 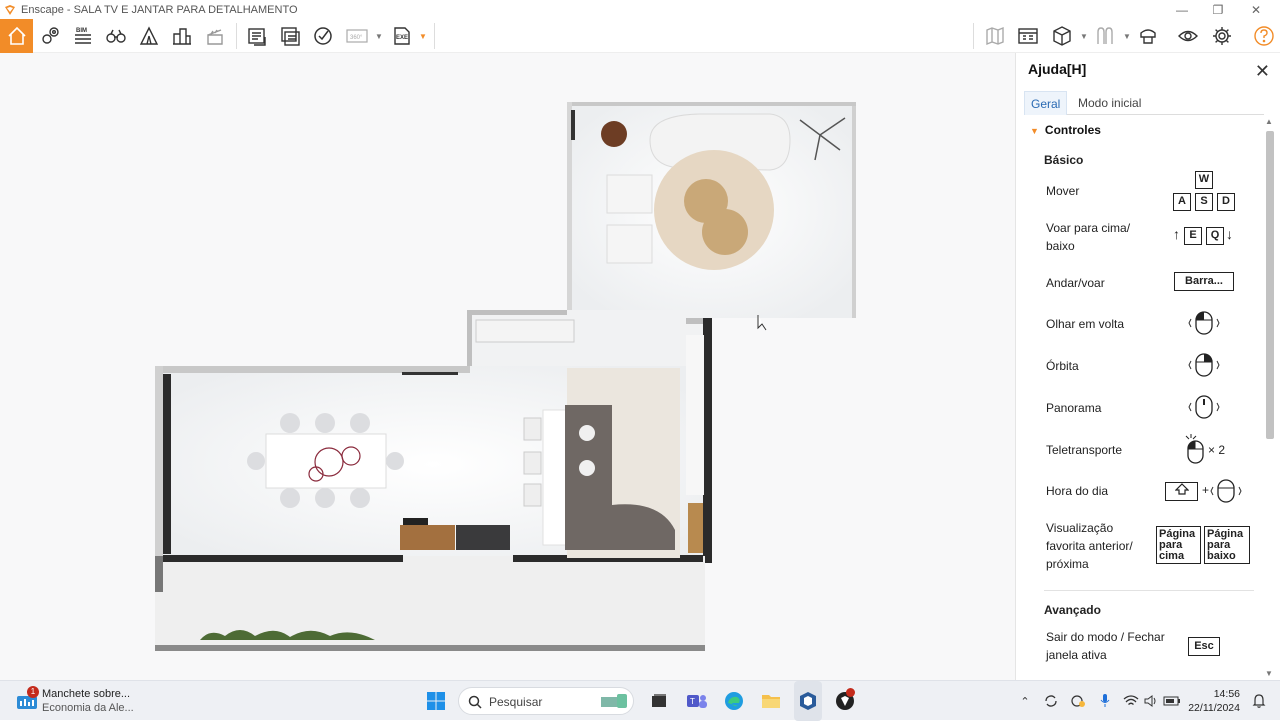 What do you see at coordinates (1063, 191) in the screenshot?
I see `control-label-mover: Mover` at bounding box center [1063, 191].